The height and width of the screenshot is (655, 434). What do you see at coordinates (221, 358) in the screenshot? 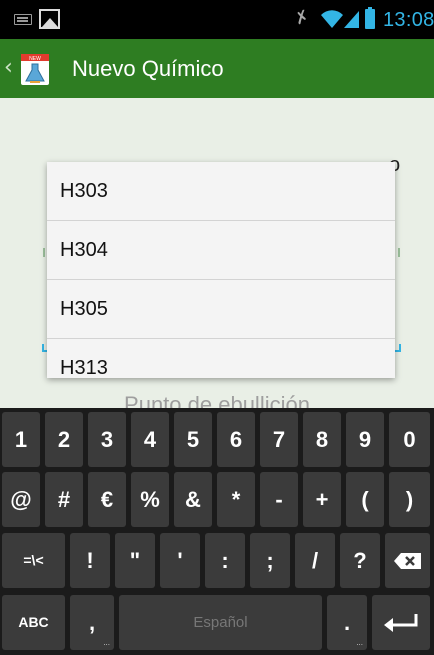
I see `suggestion-item: H313` at bounding box center [221, 358].